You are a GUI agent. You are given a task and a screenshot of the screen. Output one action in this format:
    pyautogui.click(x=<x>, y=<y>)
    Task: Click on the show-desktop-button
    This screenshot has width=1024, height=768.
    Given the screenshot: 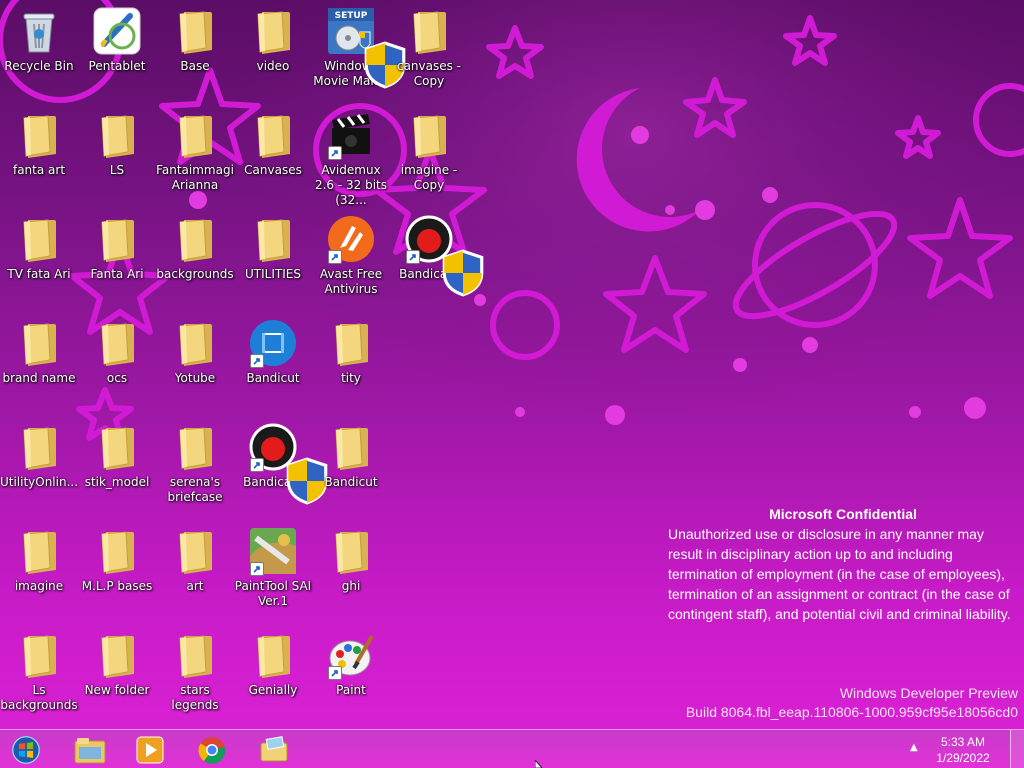 What is the action you would take?
    pyautogui.click(x=1017, y=749)
    